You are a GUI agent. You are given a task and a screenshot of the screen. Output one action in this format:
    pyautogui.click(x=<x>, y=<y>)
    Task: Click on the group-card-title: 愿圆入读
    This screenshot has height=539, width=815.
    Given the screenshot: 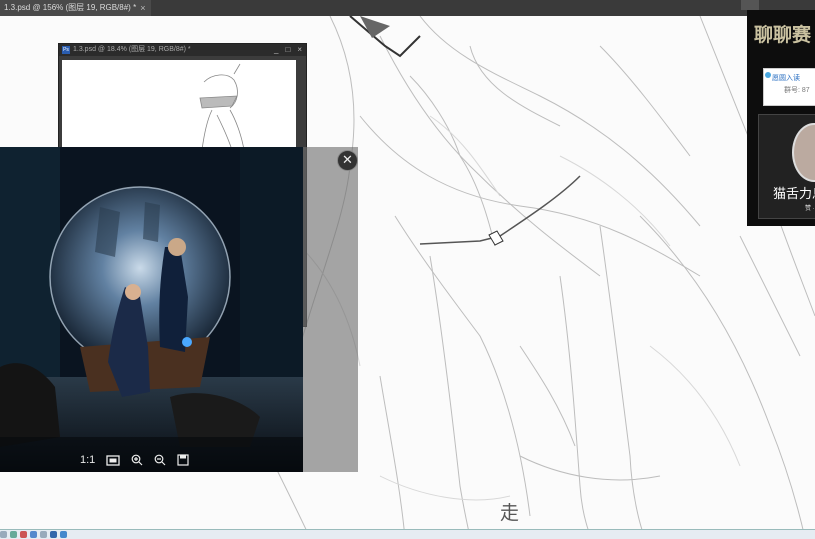 What is the action you would take?
    pyautogui.click(x=786, y=78)
    